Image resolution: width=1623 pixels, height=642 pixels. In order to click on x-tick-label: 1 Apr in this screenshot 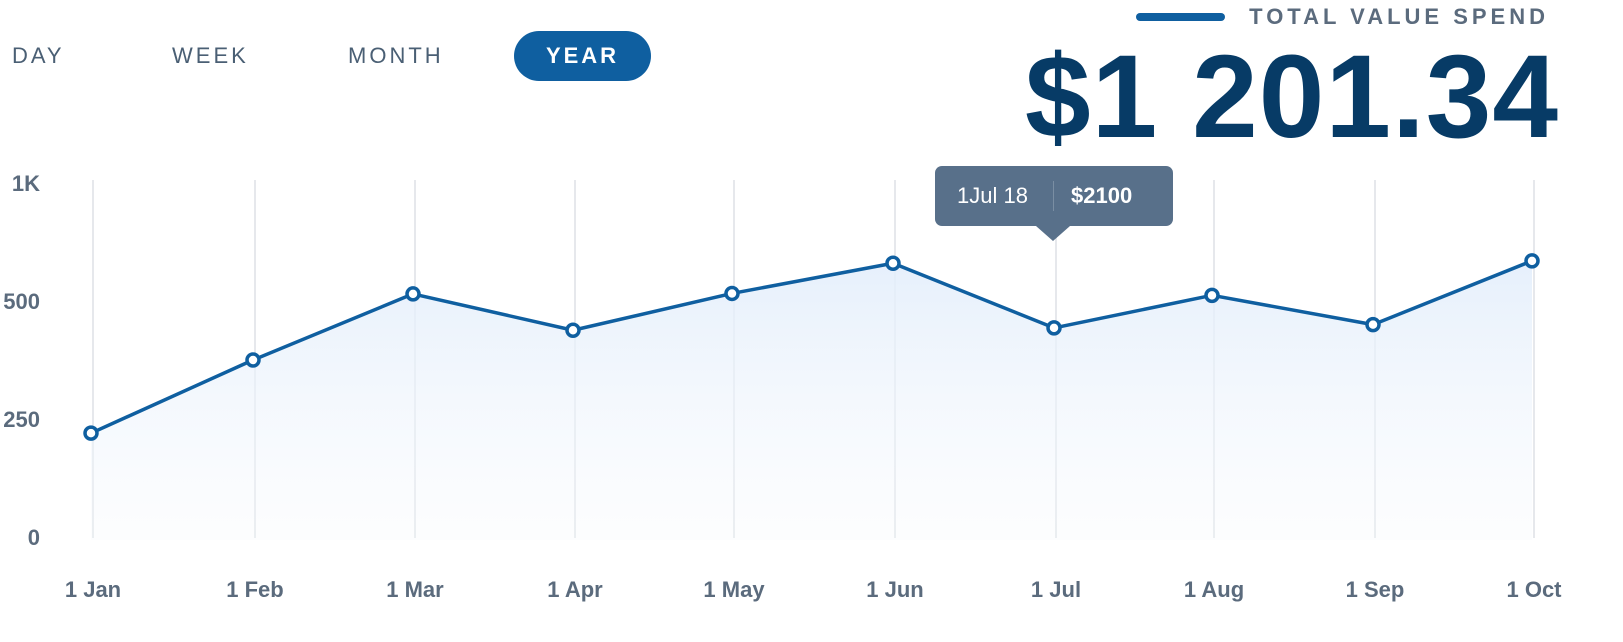, I will do `click(575, 589)`.